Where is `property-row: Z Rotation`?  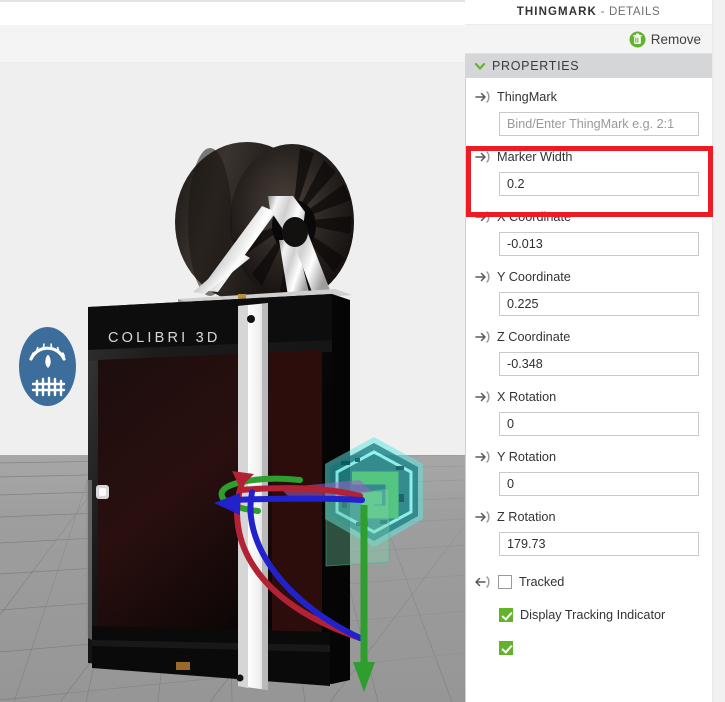
property-row: Z Rotation is located at coordinates (588, 532).